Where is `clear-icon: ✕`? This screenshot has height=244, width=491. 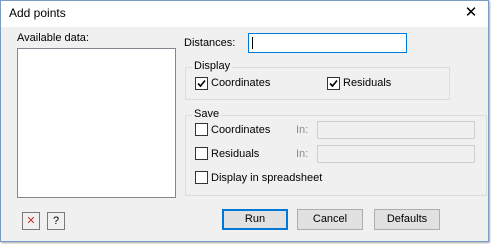
clear-icon: ✕ is located at coordinates (31, 221).